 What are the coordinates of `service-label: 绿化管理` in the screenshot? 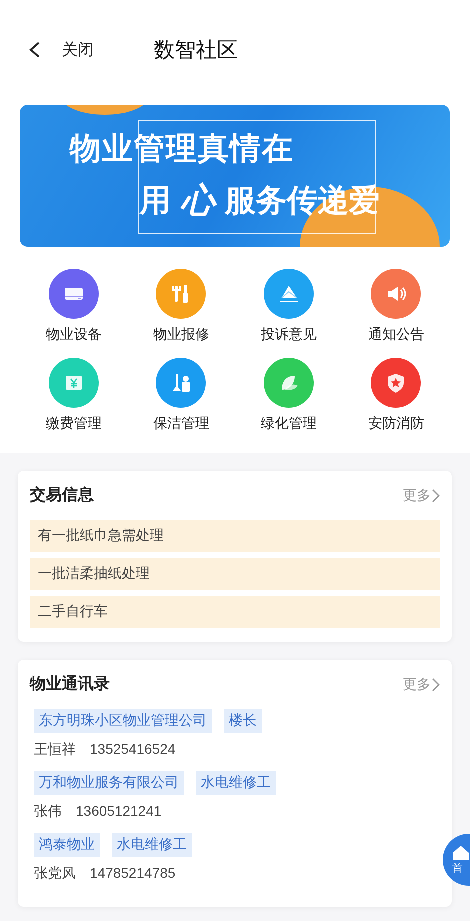 It's located at (288, 424).